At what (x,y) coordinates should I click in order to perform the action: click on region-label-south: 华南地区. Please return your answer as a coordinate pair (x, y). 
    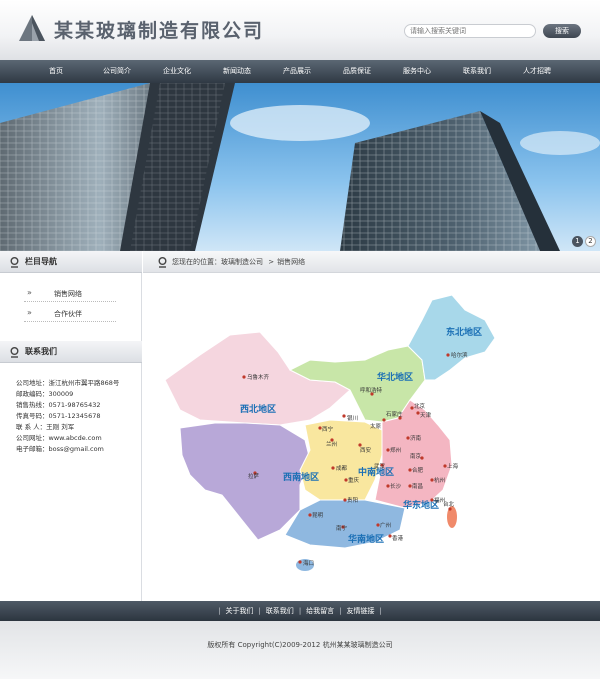
    Looking at the image, I should click on (366, 539).